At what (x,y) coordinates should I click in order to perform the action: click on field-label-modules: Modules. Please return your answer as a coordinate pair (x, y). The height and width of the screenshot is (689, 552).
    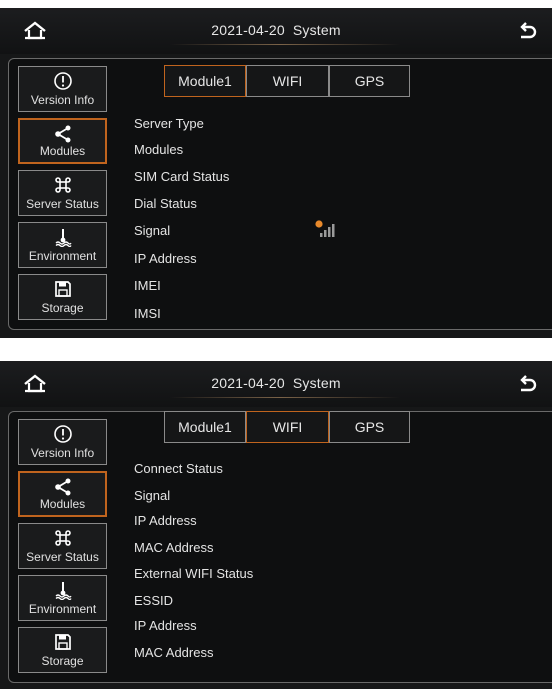
    Looking at the image, I should click on (159, 149).